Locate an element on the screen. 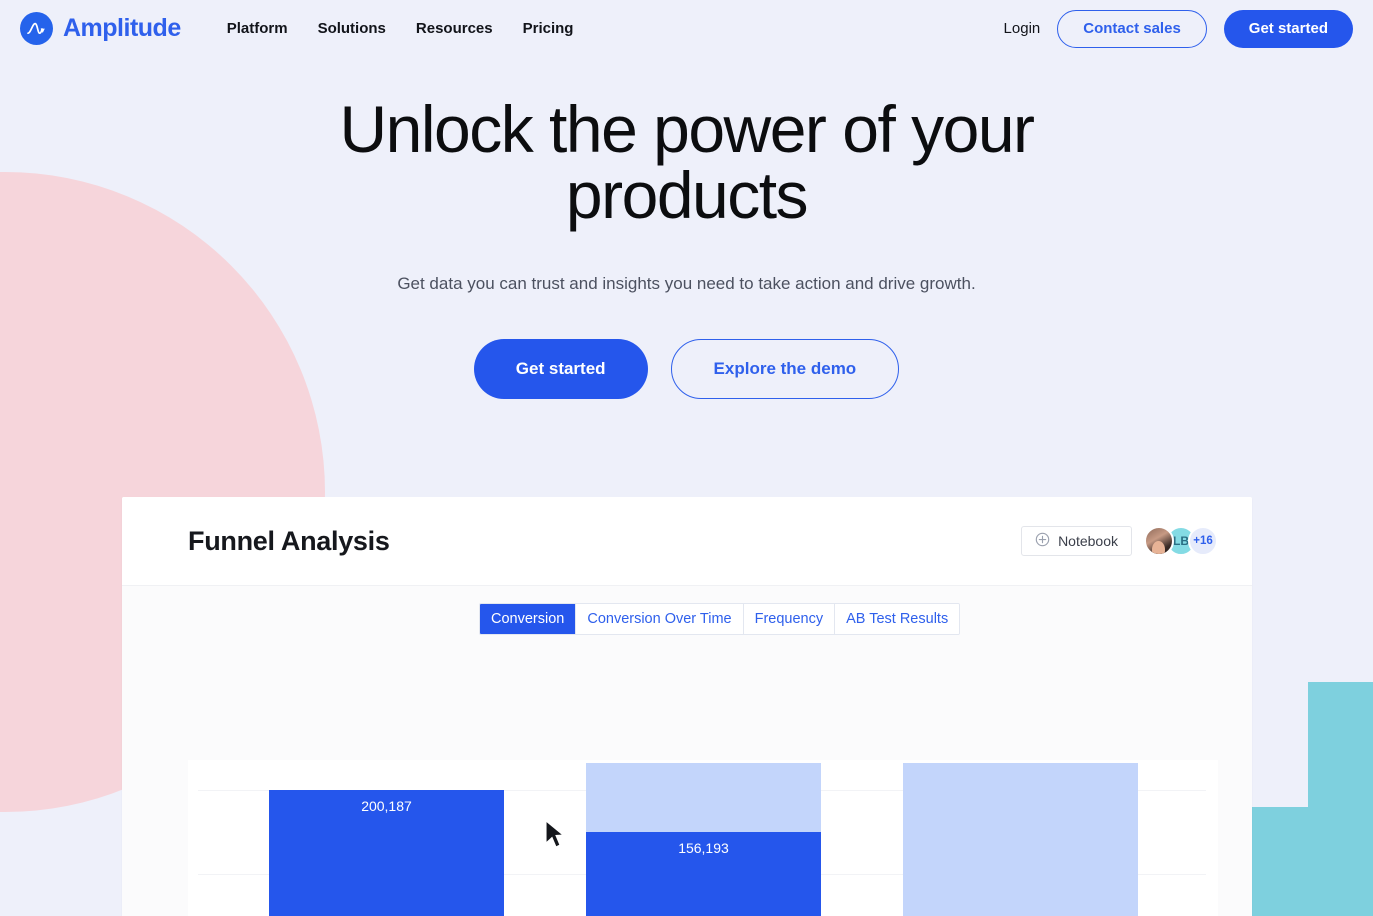 Image resolution: width=1373 pixels, height=916 pixels. avatar-overflow-count: +16 is located at coordinates (1203, 541).